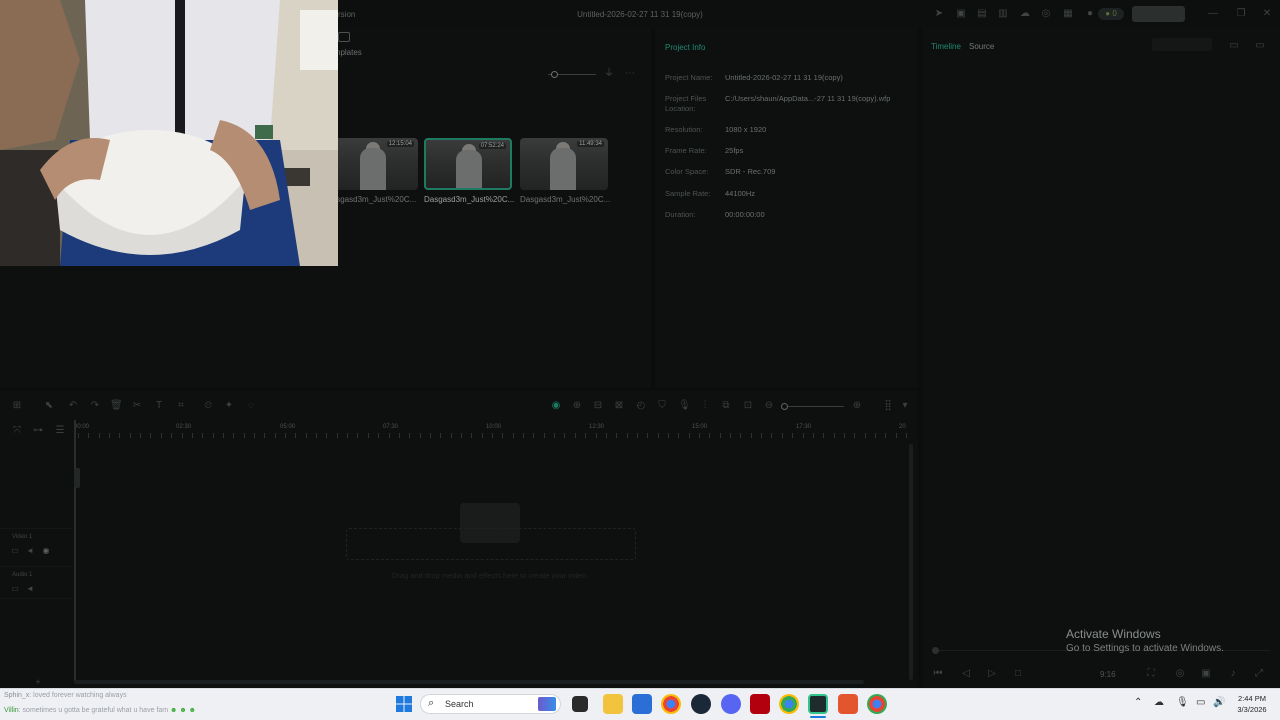 This screenshot has height=720, width=1280. What do you see at coordinates (73, 406) in the screenshot?
I see `undo-icon: ↶` at bounding box center [73, 406].